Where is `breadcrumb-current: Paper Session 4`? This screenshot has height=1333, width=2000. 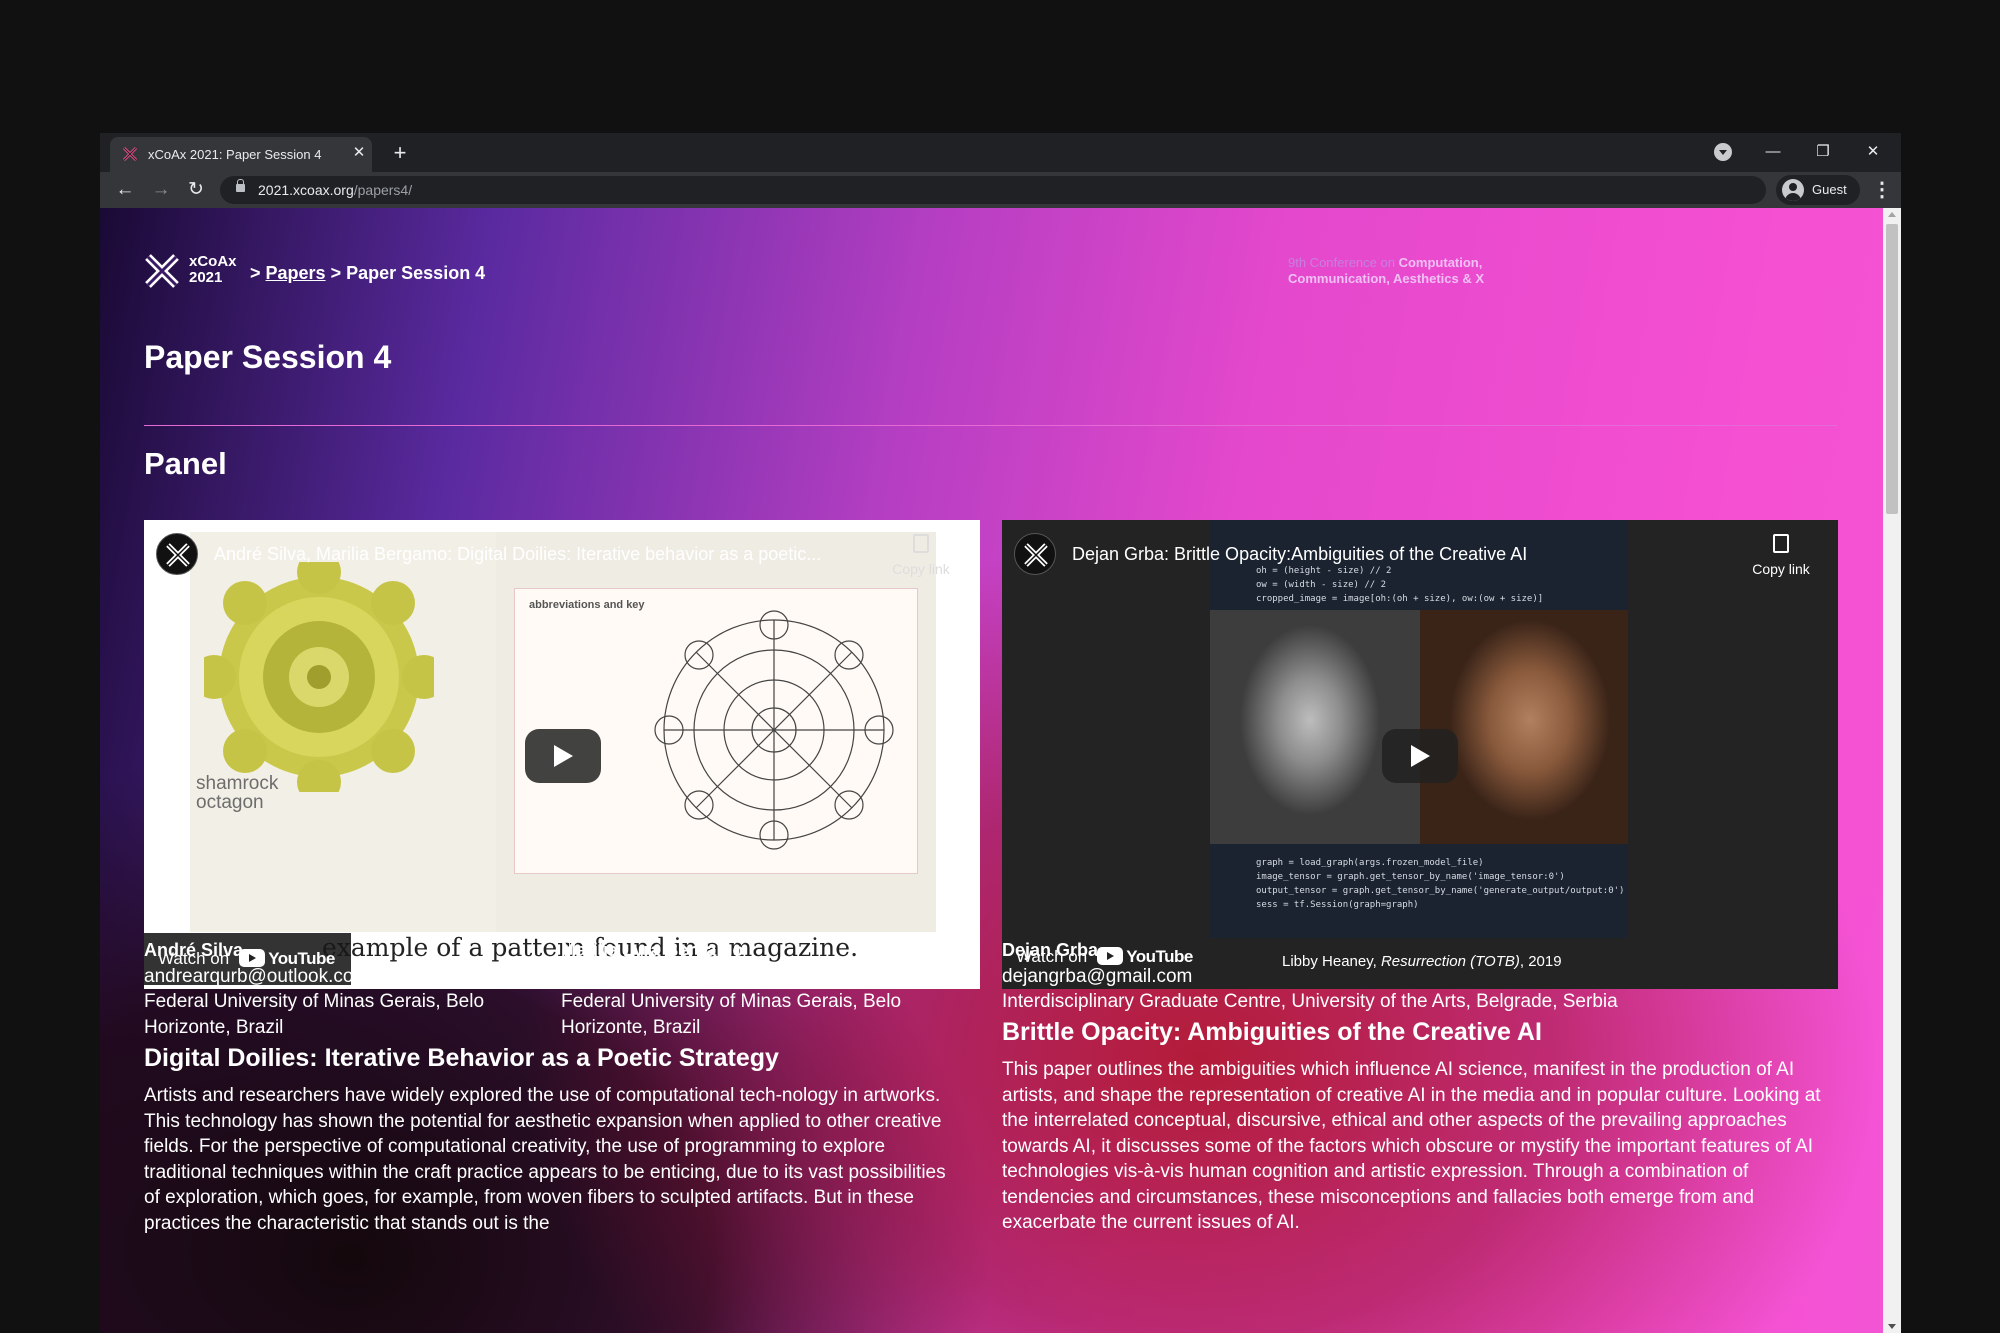
breadcrumb-current: Paper Session 4 is located at coordinates (416, 273).